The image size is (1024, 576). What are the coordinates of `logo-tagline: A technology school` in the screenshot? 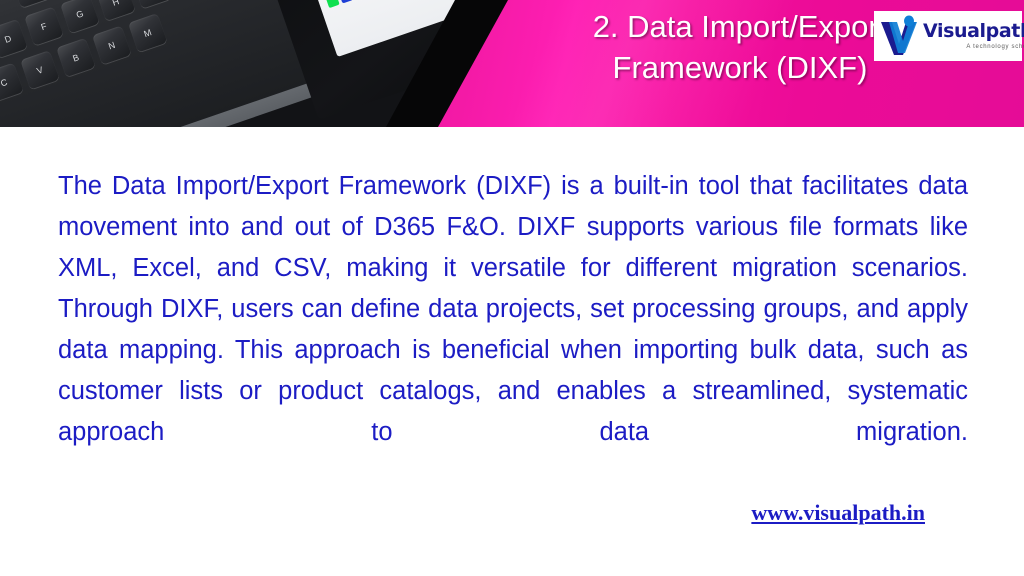 It's located at (995, 47).